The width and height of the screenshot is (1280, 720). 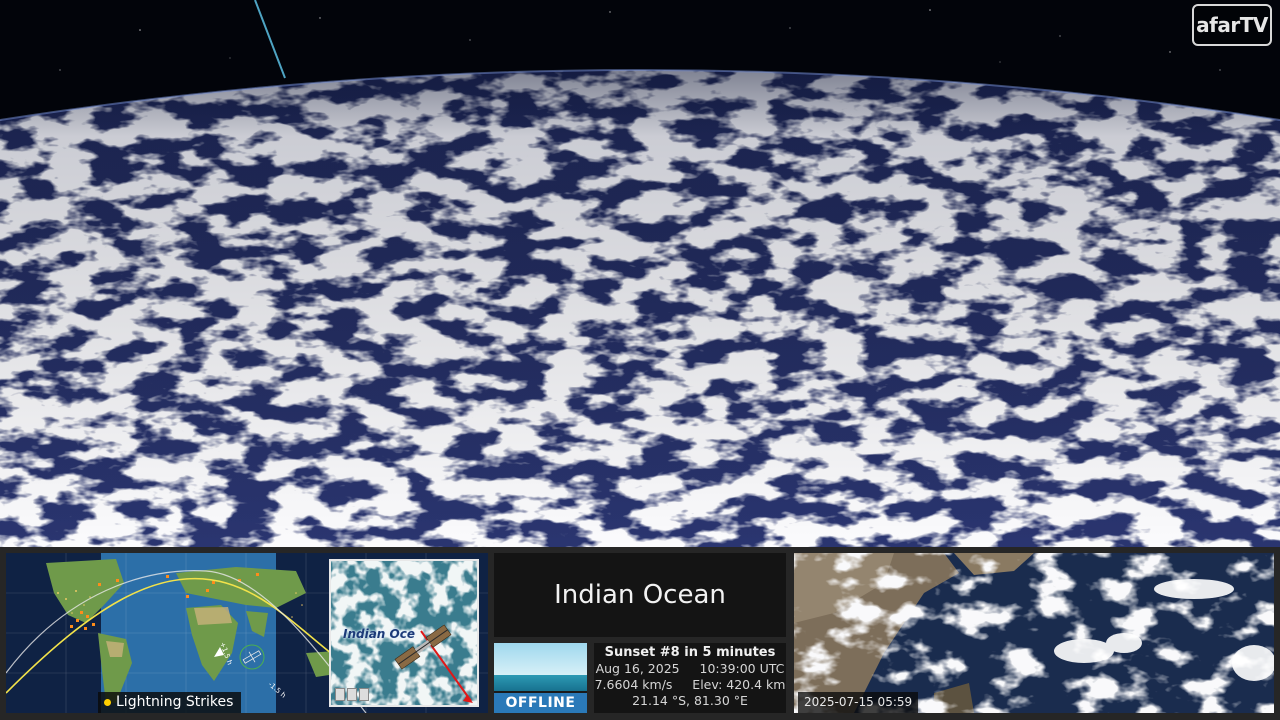 I want to click on lightning-dot-icon, so click(x=107, y=702).